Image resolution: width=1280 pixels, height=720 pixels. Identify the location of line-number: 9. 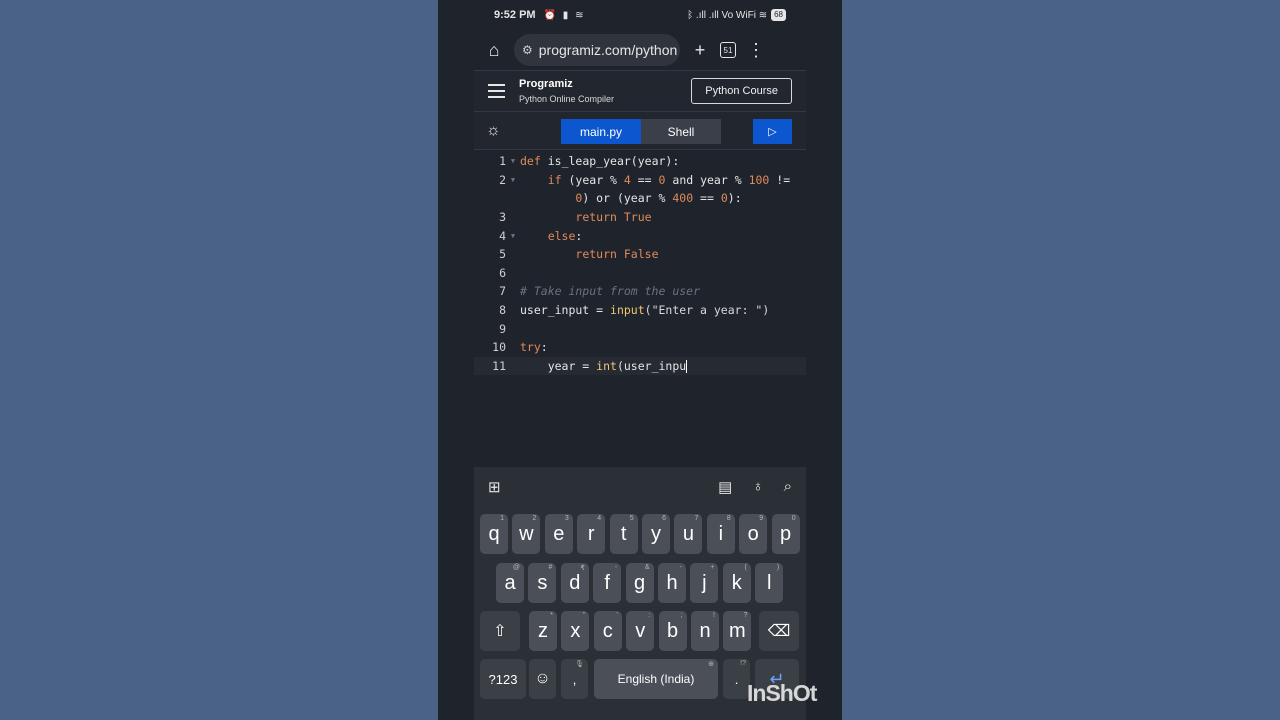
(502, 328).